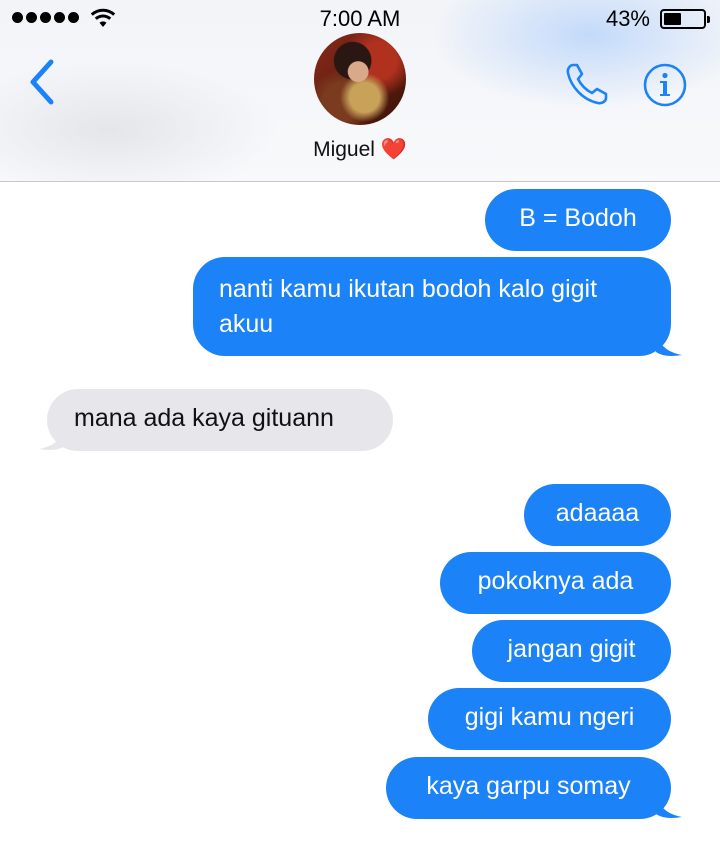 This screenshot has height=842, width=720. What do you see at coordinates (360, 18) in the screenshot?
I see `status-bar: 7:00 AM 43%` at bounding box center [360, 18].